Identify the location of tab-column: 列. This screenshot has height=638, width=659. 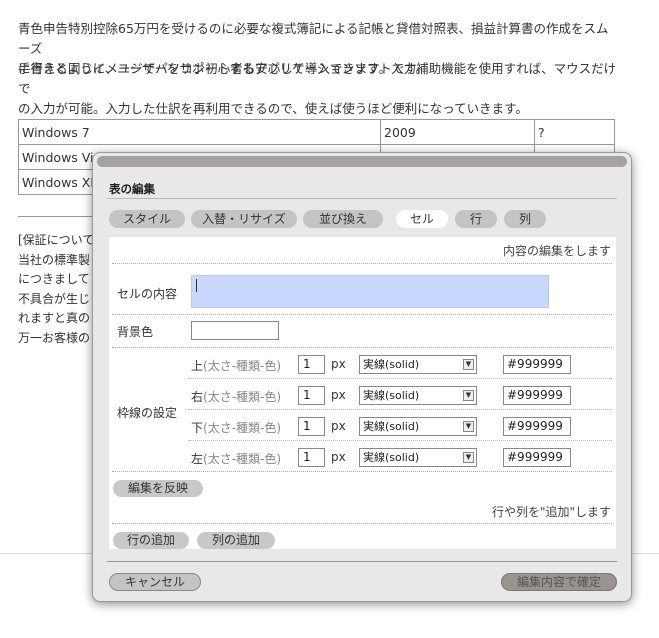
(525, 219).